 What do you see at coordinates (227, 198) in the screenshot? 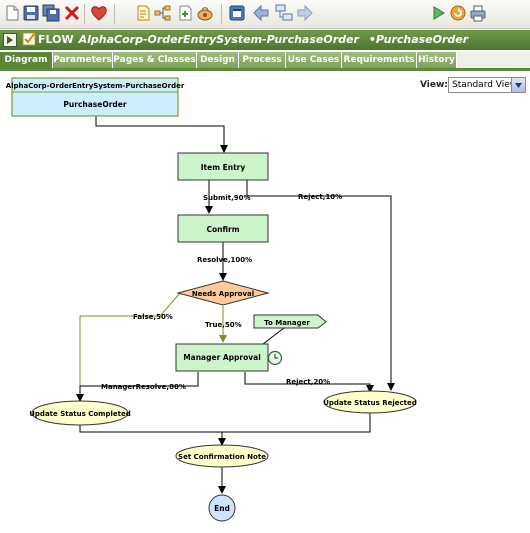
I see `submit-label: Submit,90%` at bounding box center [227, 198].